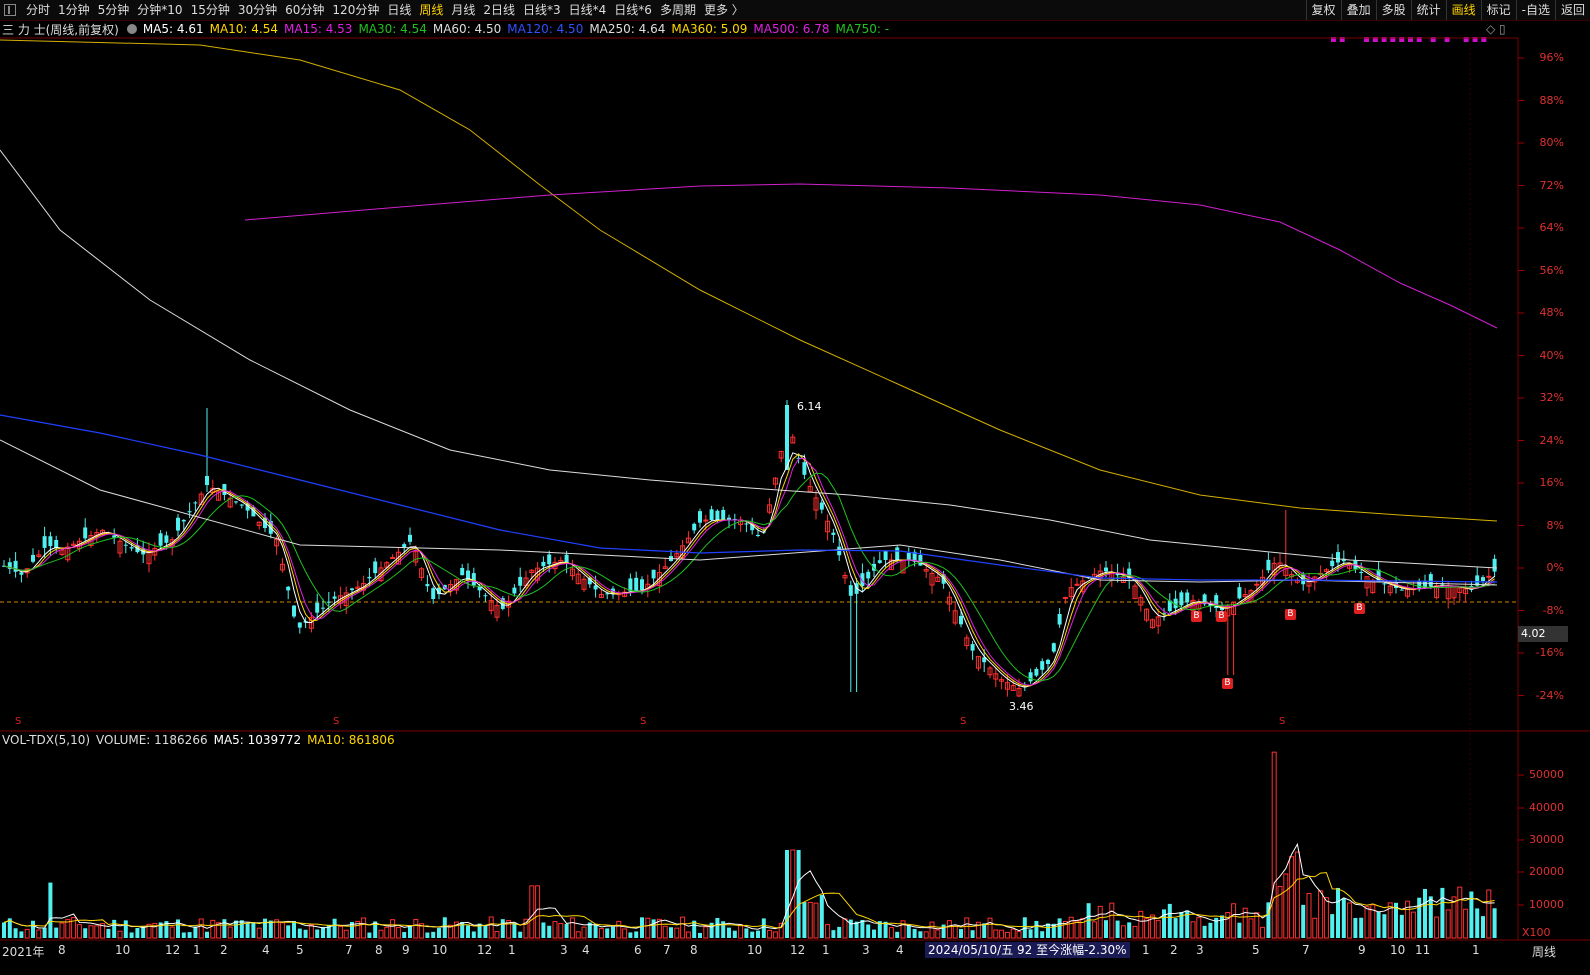  Describe the element at coordinates (349, 950) in the screenshot. I see `time-axis-label: 7` at that location.